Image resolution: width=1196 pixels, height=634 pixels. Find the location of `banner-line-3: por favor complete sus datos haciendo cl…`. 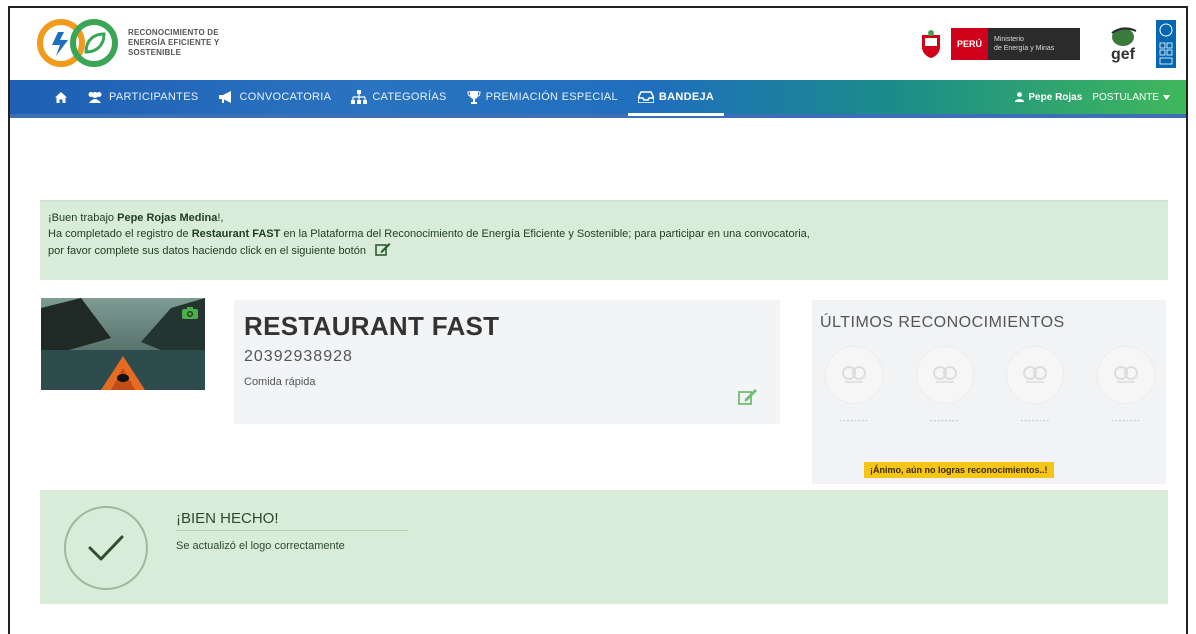

banner-line-3: por favor complete sus datos haciendo cl… is located at coordinates (604, 251).